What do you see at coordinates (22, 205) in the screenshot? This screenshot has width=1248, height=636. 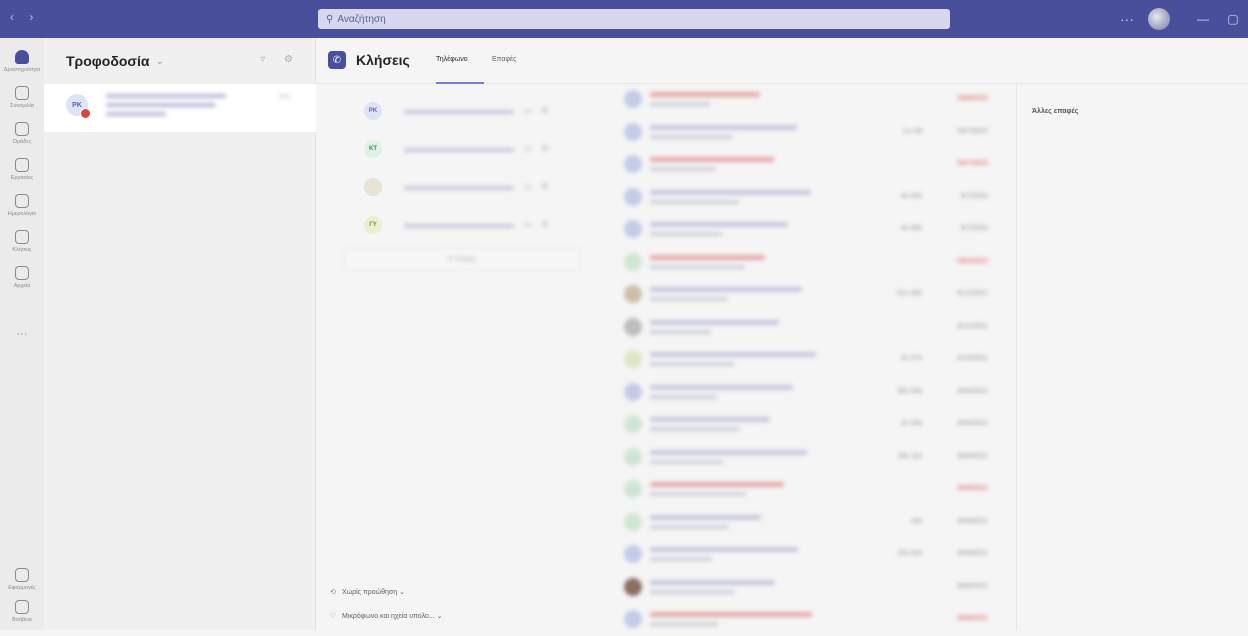 I see `rail-item-calendar: Ημερολόγιο` at bounding box center [22, 205].